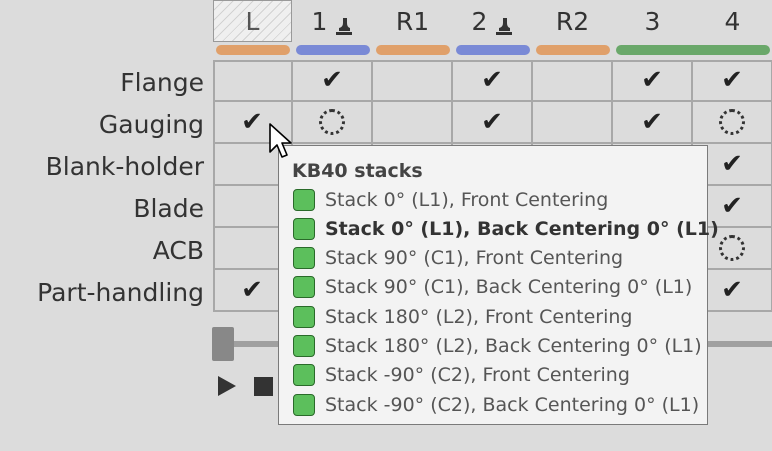  I want to click on column-header-label: 4, so click(732, 21).